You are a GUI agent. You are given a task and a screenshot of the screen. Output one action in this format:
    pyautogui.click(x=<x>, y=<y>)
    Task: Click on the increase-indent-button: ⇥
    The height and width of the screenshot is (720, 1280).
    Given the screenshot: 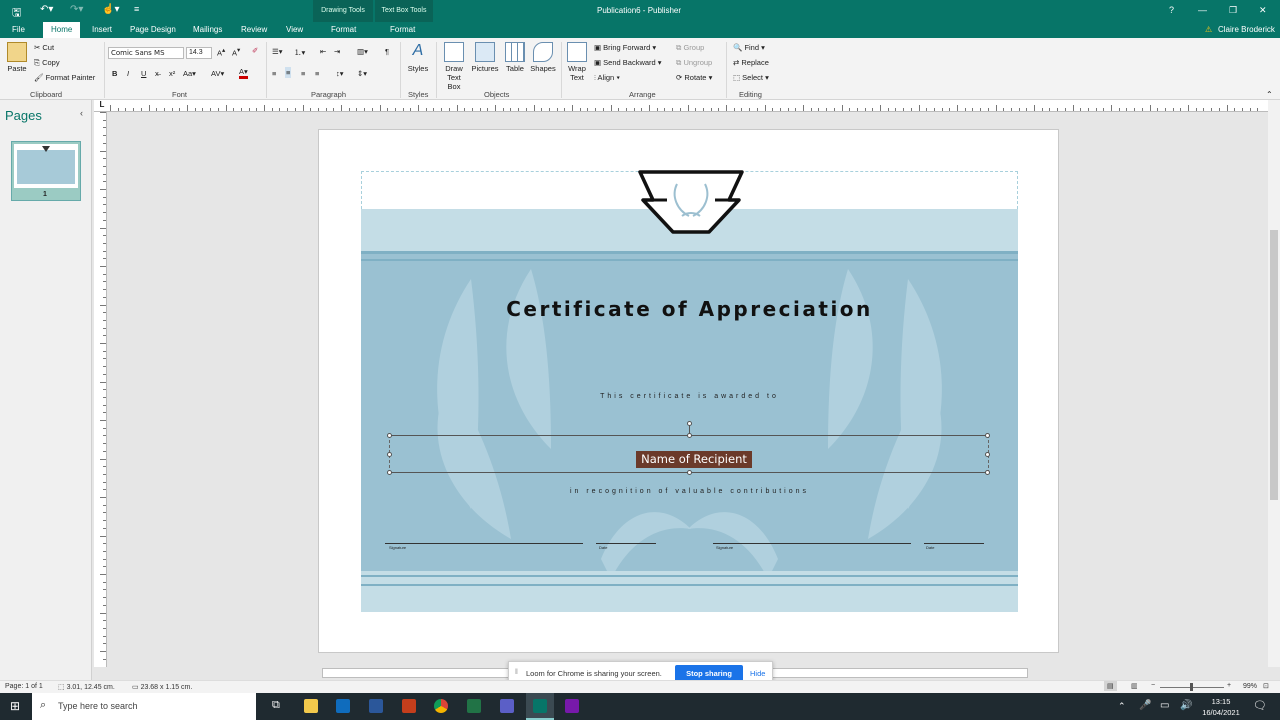 What is the action you would take?
    pyautogui.click(x=337, y=51)
    